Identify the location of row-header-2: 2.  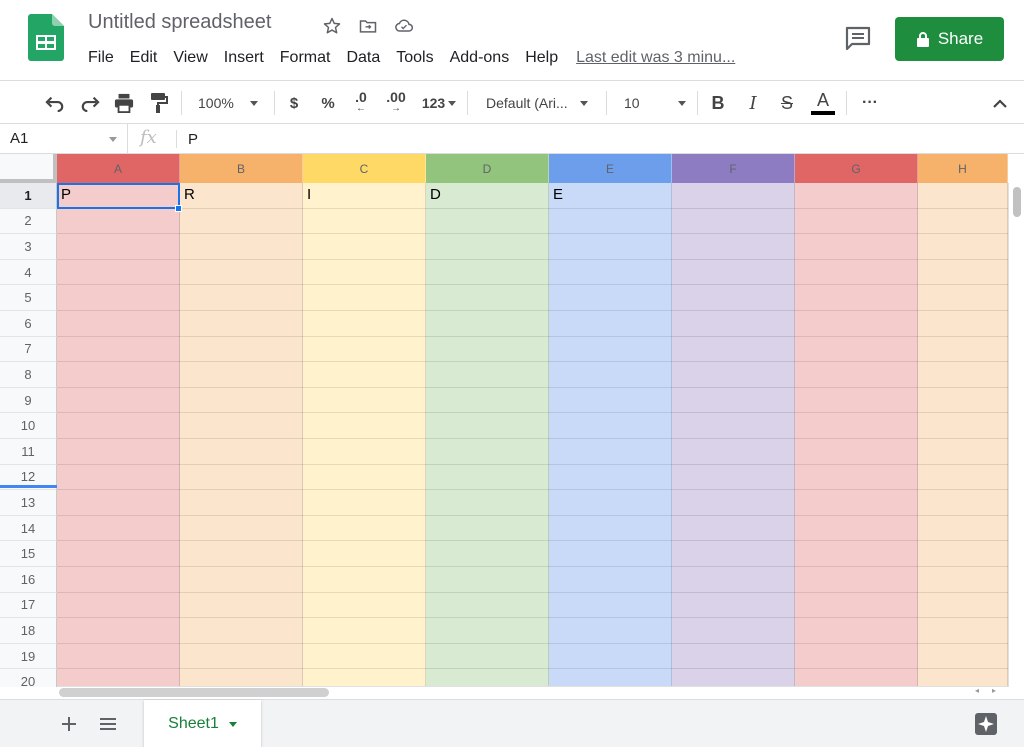
(28, 221).